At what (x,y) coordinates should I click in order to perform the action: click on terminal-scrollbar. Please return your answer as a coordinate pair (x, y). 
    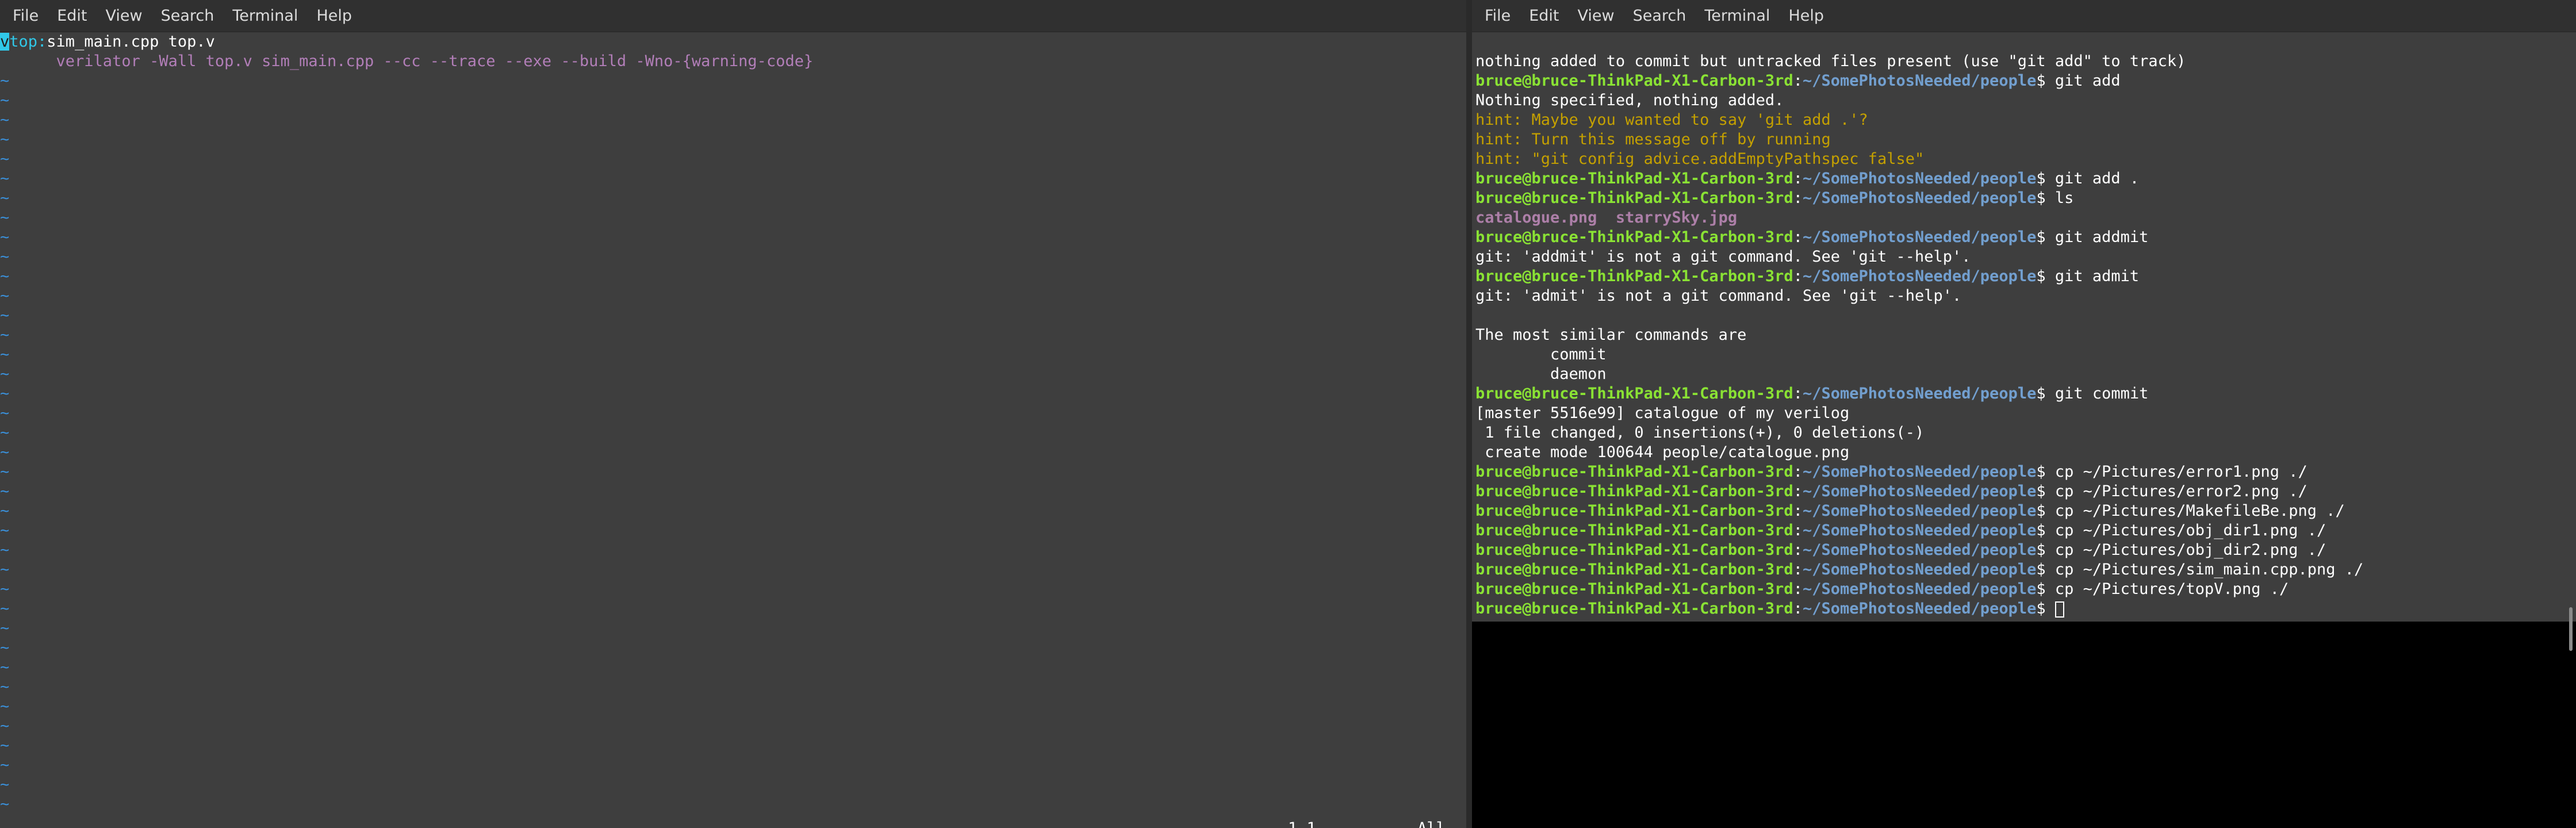
    Looking at the image, I should click on (2571, 629).